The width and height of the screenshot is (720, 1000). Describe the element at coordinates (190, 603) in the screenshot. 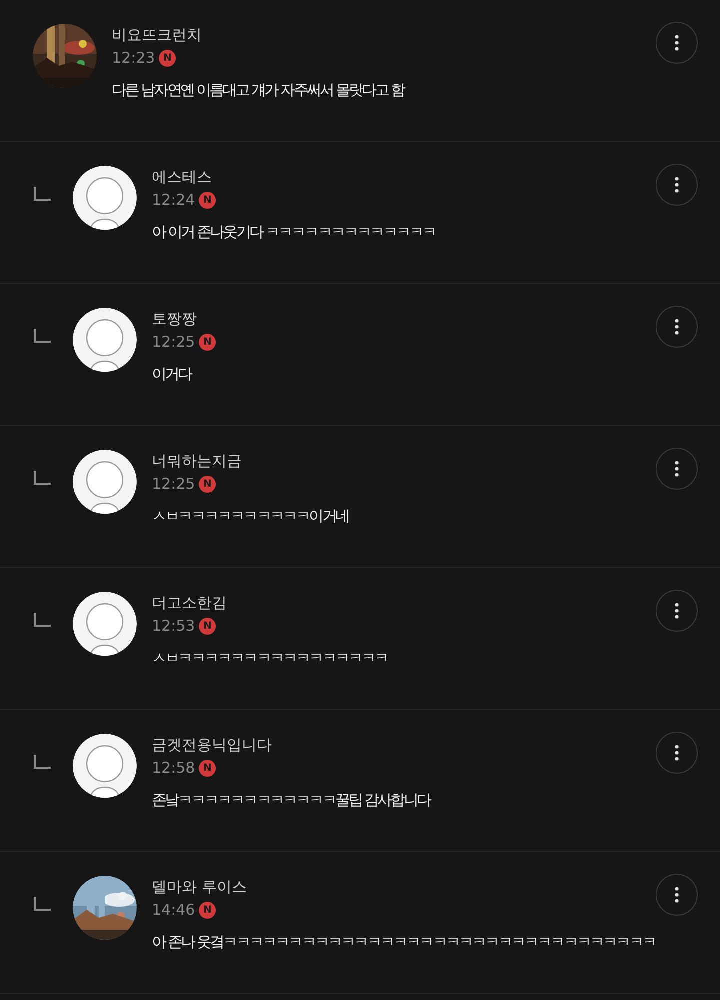

I see `author-name: 더고소한김` at that location.